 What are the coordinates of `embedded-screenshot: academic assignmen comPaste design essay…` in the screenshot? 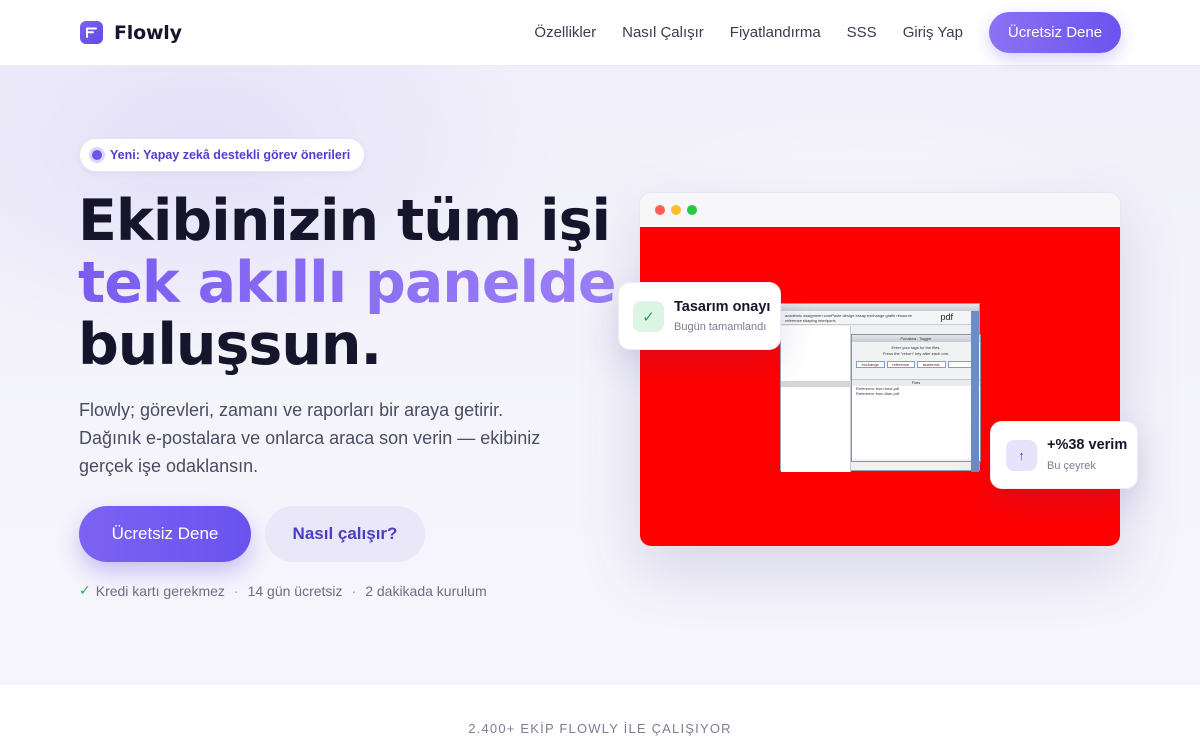 It's located at (880, 387).